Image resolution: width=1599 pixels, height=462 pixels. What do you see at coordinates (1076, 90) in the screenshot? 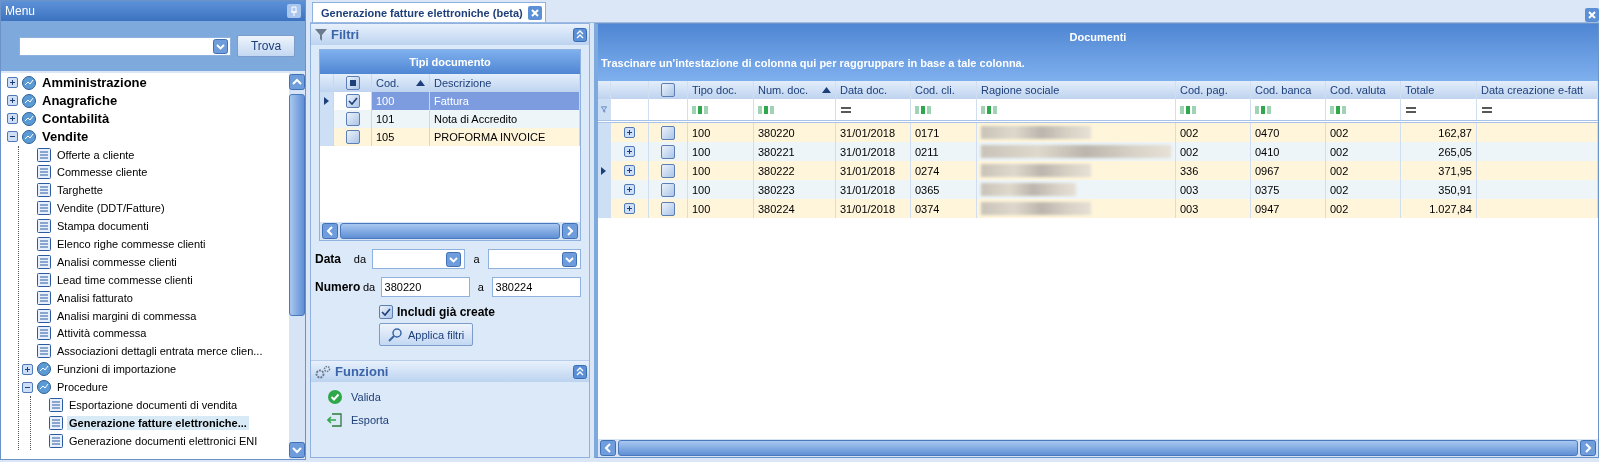
I see `column-header: Ragione sociale` at bounding box center [1076, 90].